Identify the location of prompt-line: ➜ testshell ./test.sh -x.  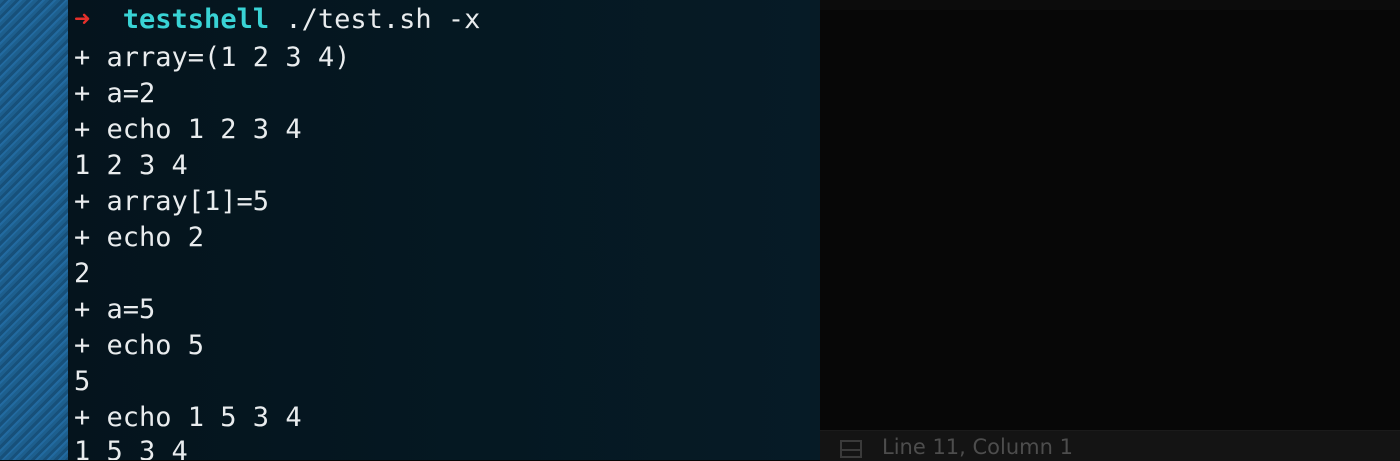
(277, 20).